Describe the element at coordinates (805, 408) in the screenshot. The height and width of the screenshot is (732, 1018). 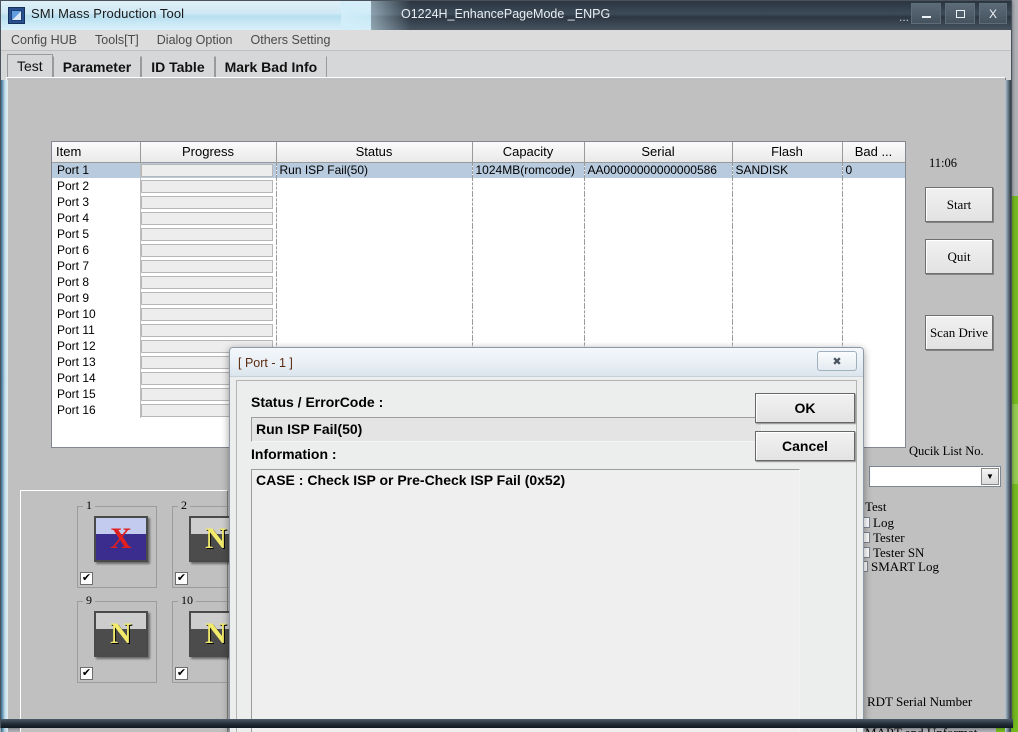
I see `ok-button: OK` at that location.